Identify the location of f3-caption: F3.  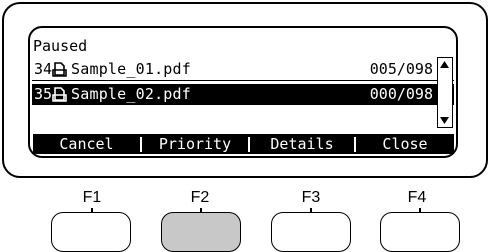
(311, 197).